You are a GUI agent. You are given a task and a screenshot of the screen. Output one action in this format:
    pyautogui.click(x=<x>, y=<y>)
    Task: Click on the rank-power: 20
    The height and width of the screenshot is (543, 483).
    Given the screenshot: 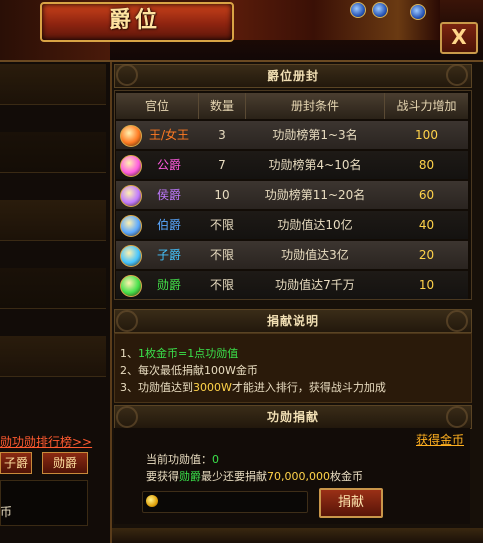 What is the action you would take?
    pyautogui.click(x=426, y=255)
    